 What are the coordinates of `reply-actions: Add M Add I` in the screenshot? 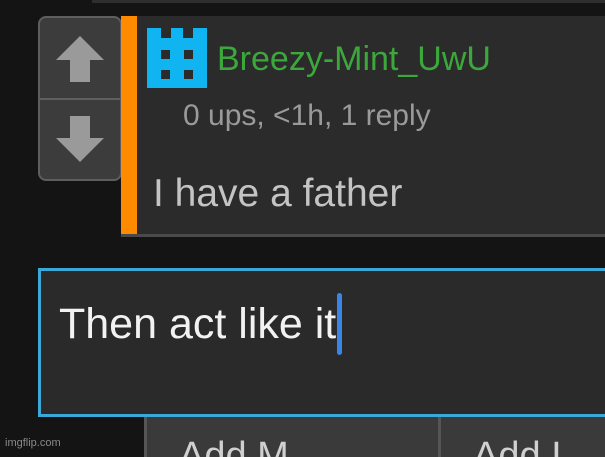 It's located at (374, 437).